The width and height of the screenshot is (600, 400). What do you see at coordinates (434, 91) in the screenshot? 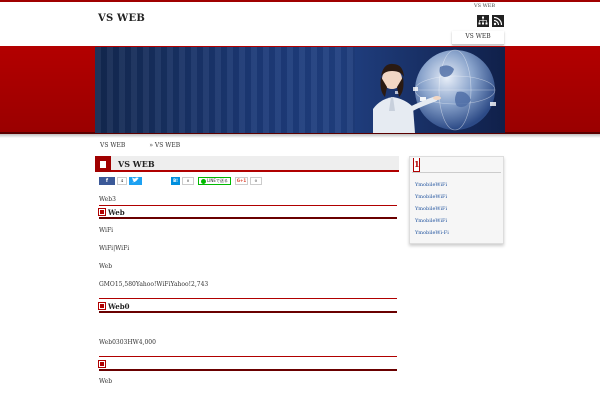
I see `hero-illustration` at bounding box center [434, 91].